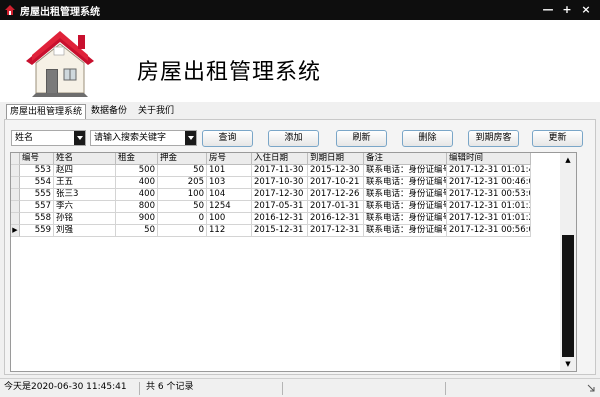  Describe the element at coordinates (137, 159) in the screenshot. I see `column-header: 租金` at that location.